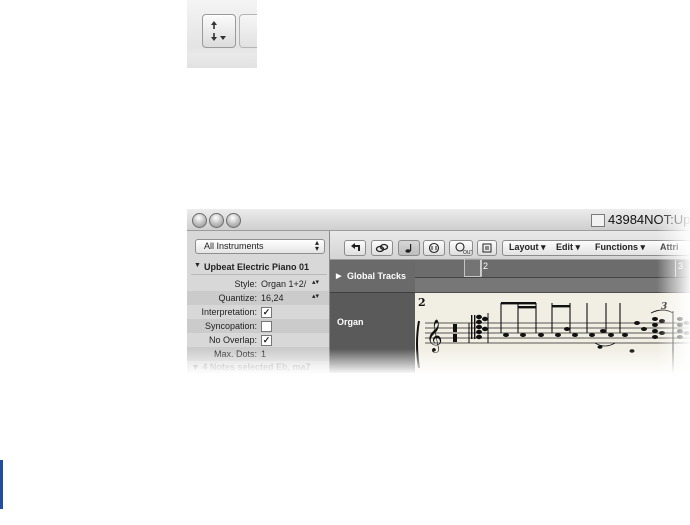 This screenshot has width=690, height=525. I want to click on param-row-syncopation: Syncopation:, so click(258, 326).